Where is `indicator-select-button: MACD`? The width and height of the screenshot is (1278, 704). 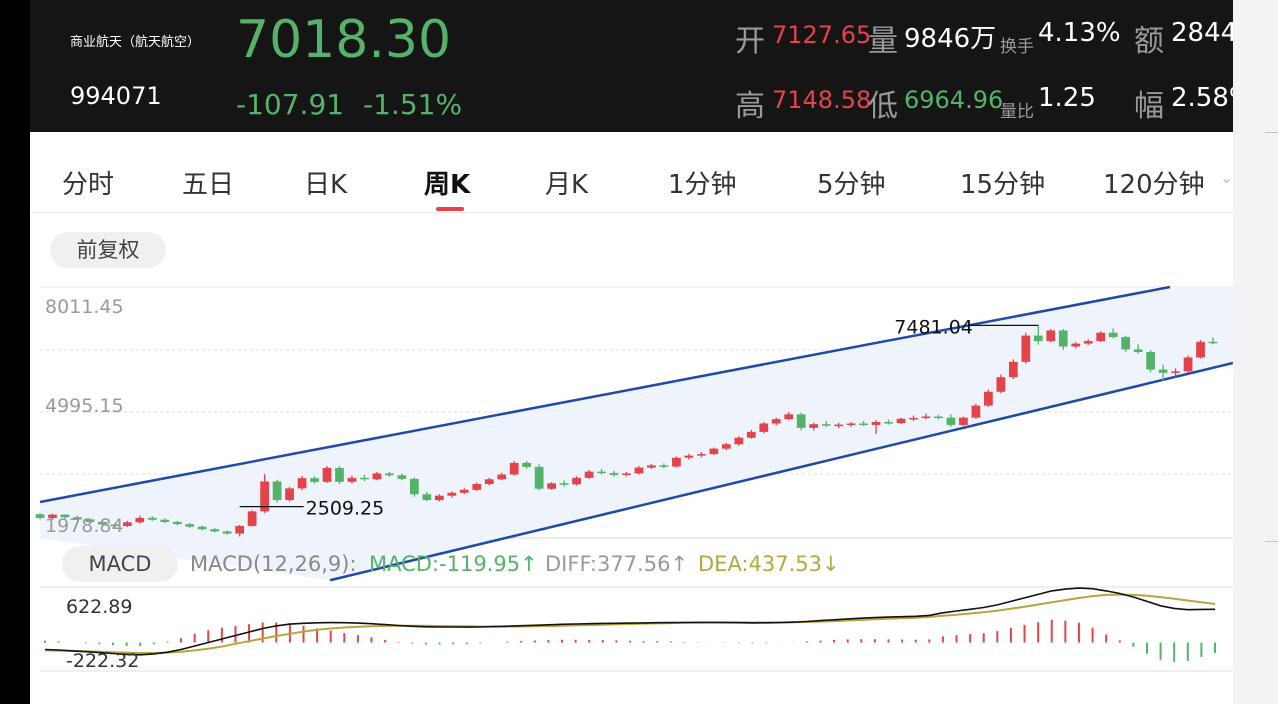
indicator-select-button: MACD is located at coordinates (120, 564).